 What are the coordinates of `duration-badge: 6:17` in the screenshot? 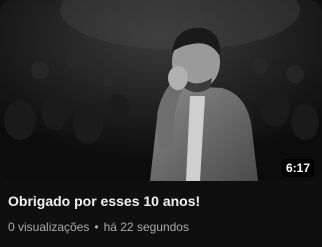 It's located at (297, 168).